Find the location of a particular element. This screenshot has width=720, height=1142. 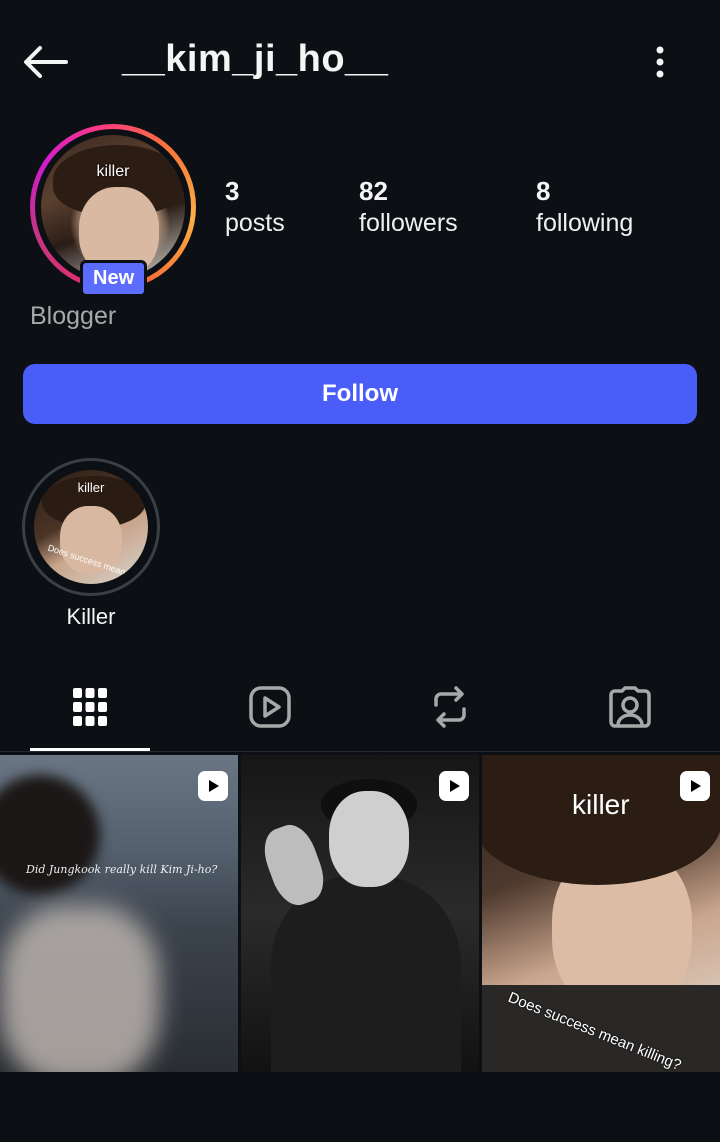

tab-tagged is located at coordinates (630, 707).